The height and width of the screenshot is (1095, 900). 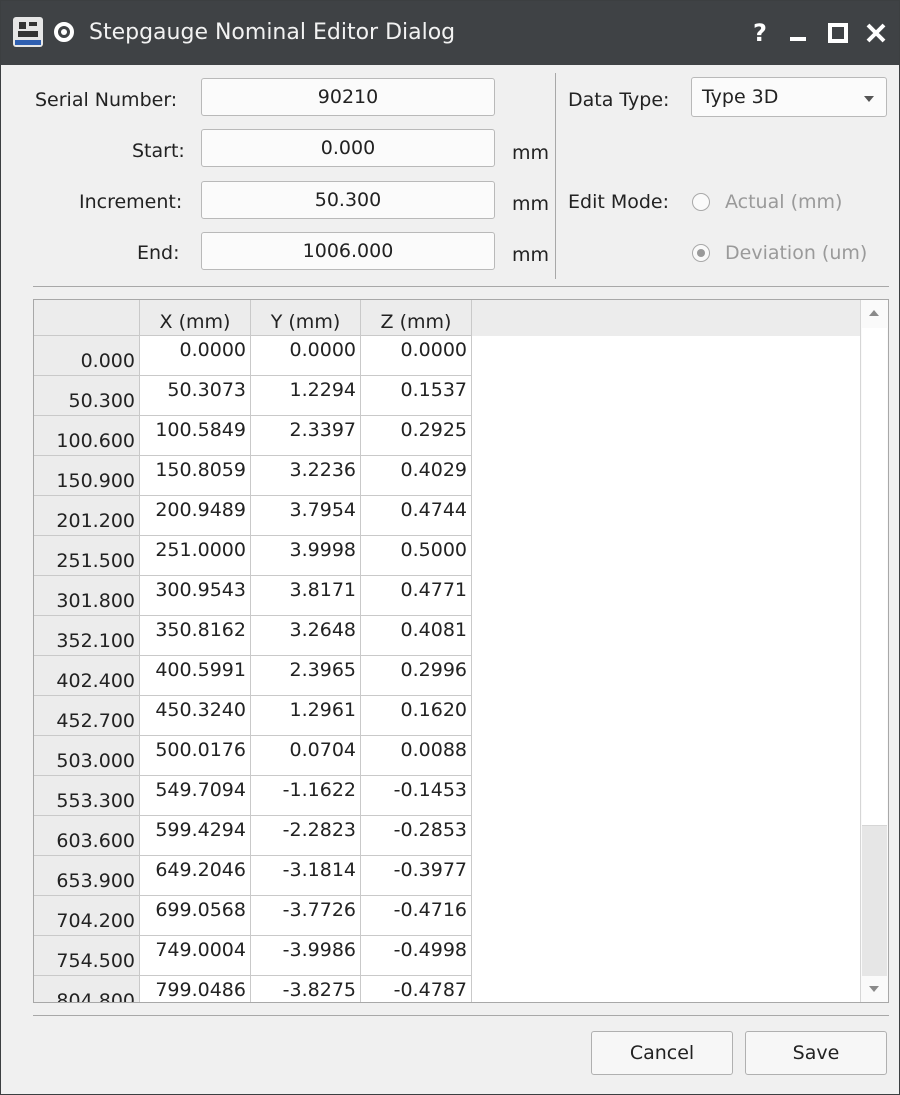 I want to click on radio-deviation-label: Deviation (um), so click(x=796, y=253).